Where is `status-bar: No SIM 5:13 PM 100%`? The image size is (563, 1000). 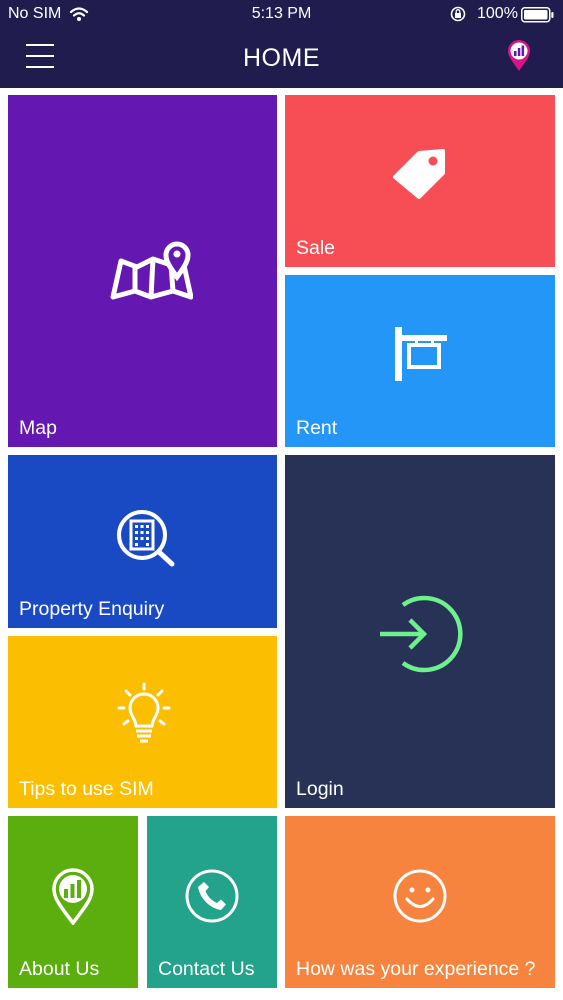
status-bar: No SIM 5:13 PM 100% is located at coordinates (281, 15).